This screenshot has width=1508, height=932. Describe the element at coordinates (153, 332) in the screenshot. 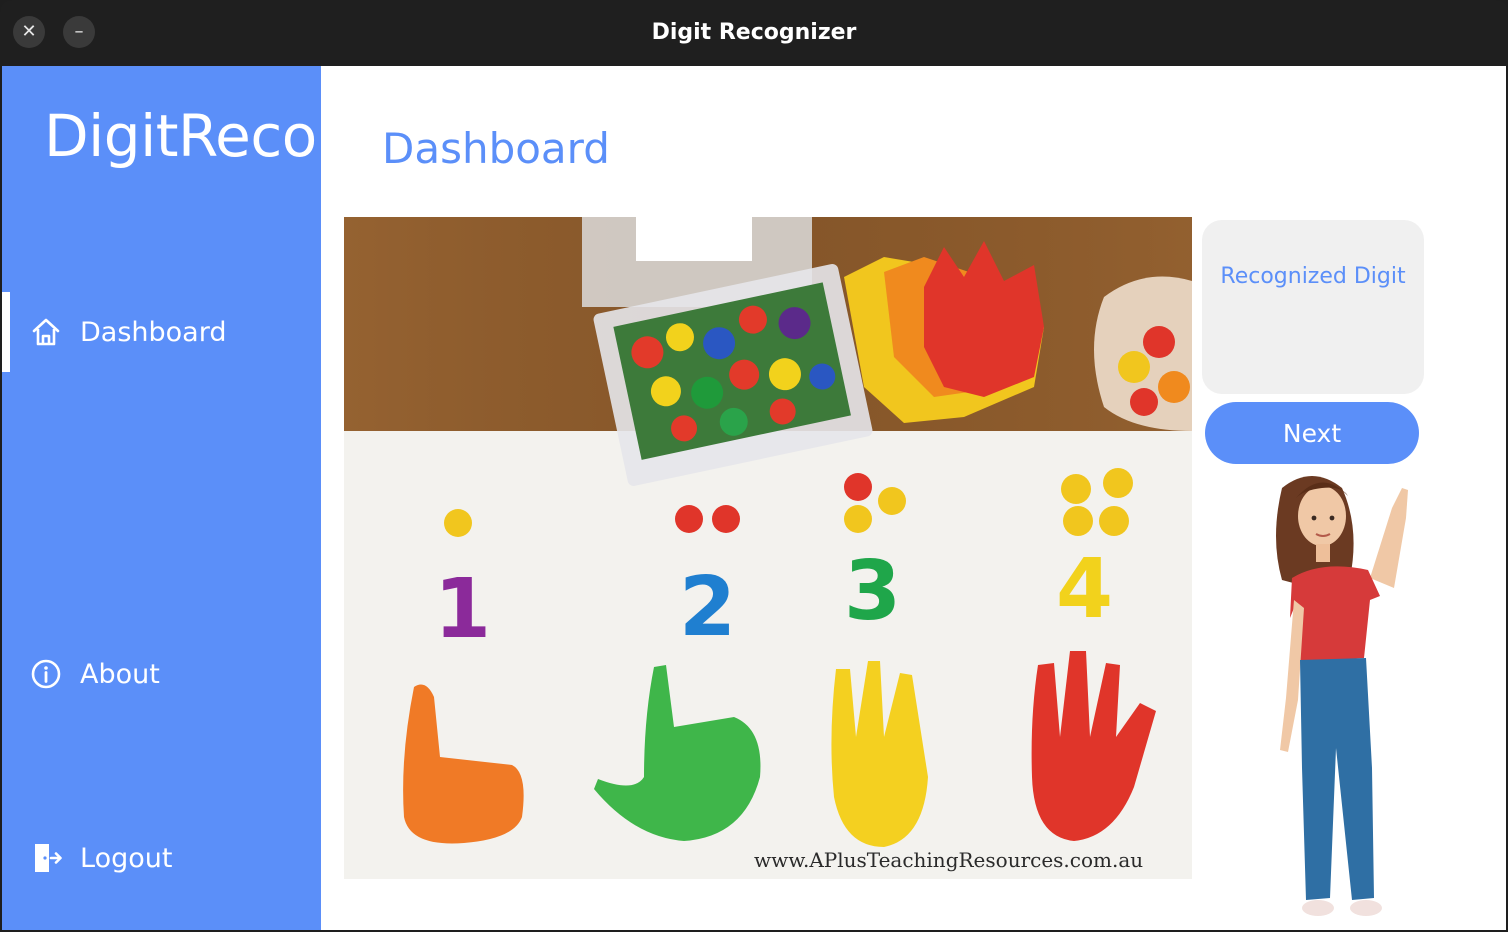

I see `sidebar-item-label: Dashboard` at that location.